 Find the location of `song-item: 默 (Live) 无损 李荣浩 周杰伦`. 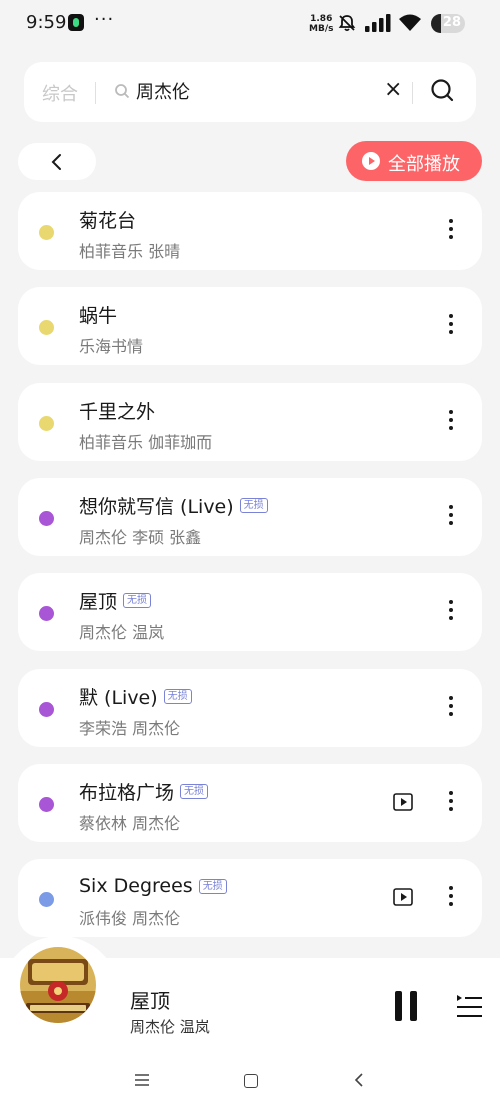

song-item: 默 (Live) 无损 李荣浩 周杰伦 is located at coordinates (250, 708).